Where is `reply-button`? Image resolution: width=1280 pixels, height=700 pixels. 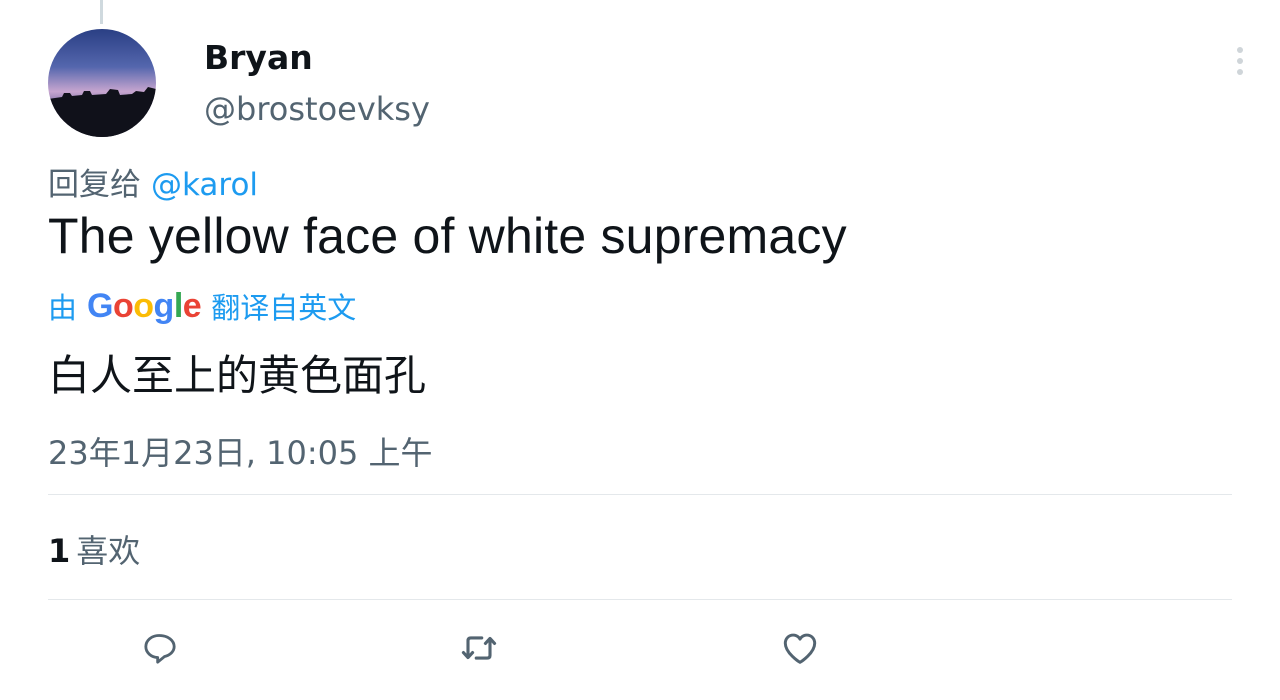
reply-button is located at coordinates (160, 648).